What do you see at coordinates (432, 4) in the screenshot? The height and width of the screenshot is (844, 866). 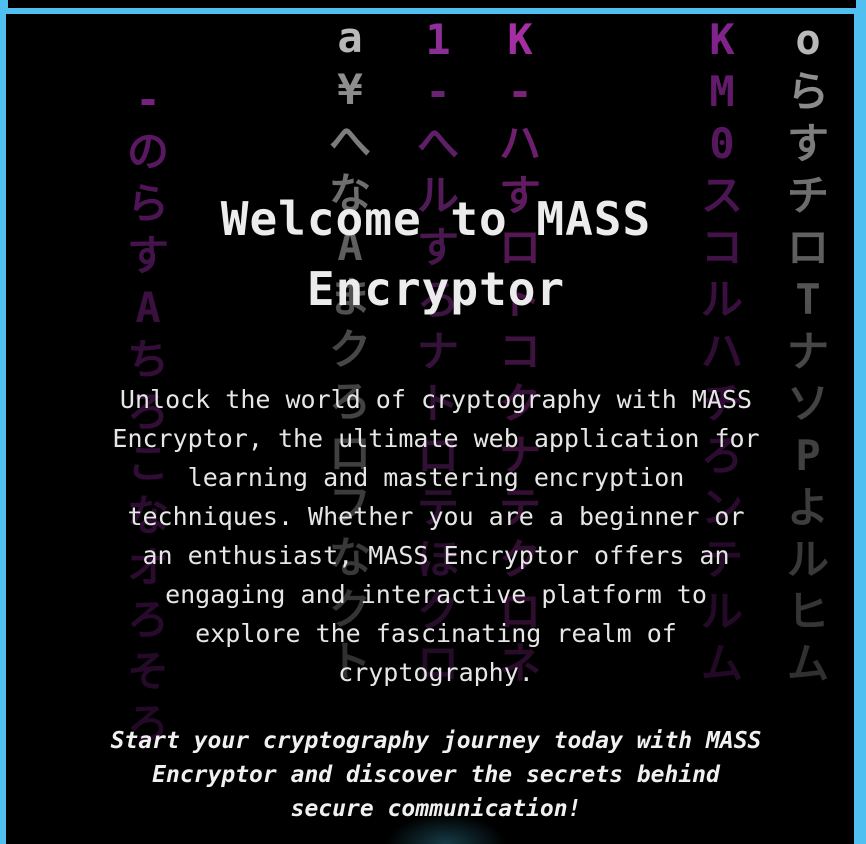 I see `top-strip` at bounding box center [432, 4].